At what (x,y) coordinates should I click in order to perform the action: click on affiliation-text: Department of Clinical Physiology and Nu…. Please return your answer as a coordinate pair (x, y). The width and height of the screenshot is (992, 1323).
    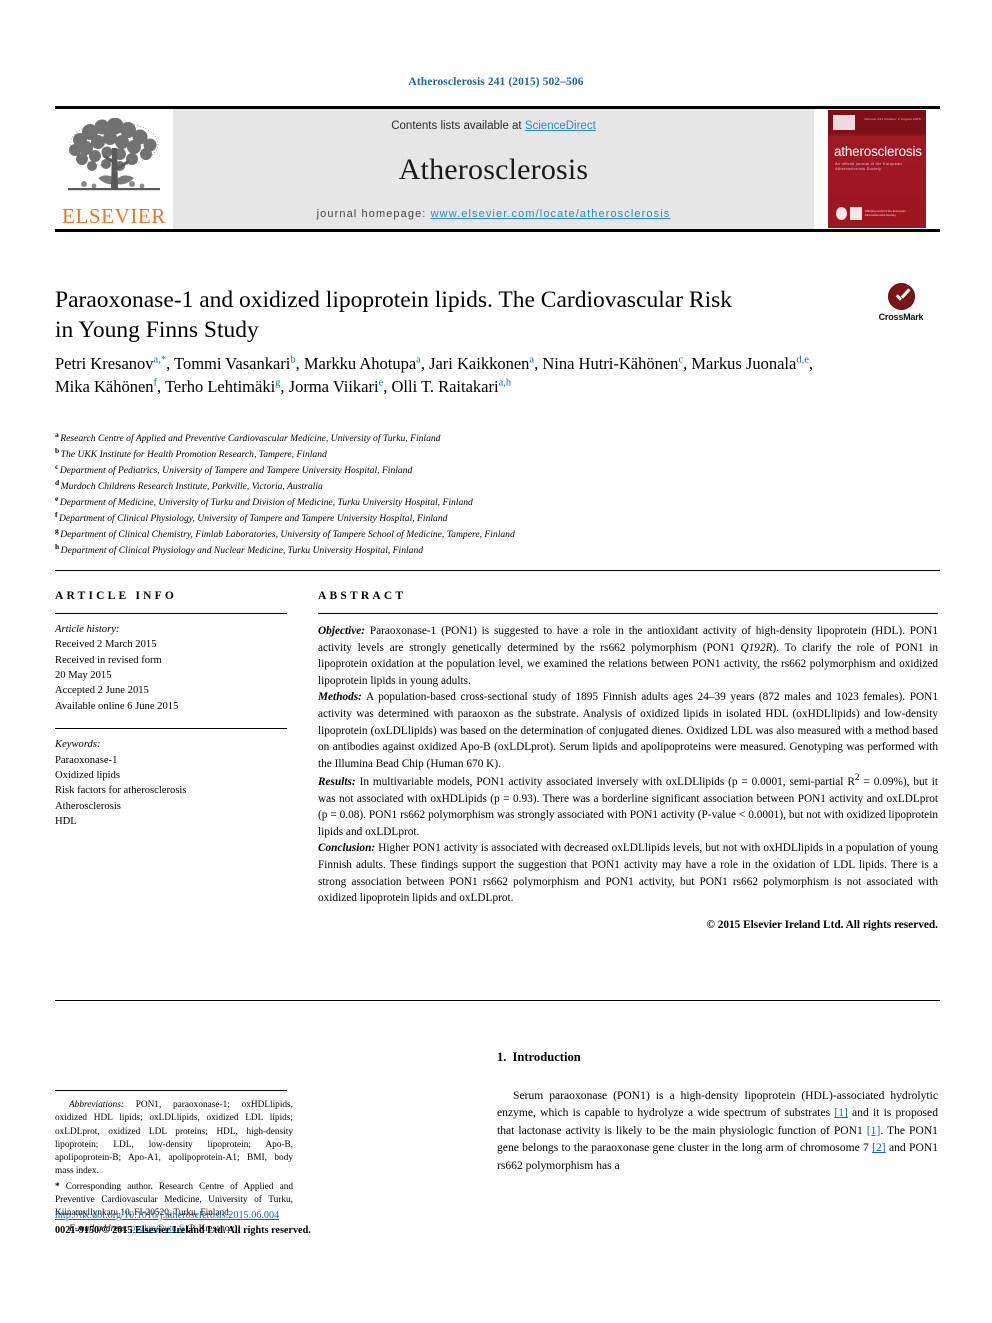
    Looking at the image, I should click on (242, 551).